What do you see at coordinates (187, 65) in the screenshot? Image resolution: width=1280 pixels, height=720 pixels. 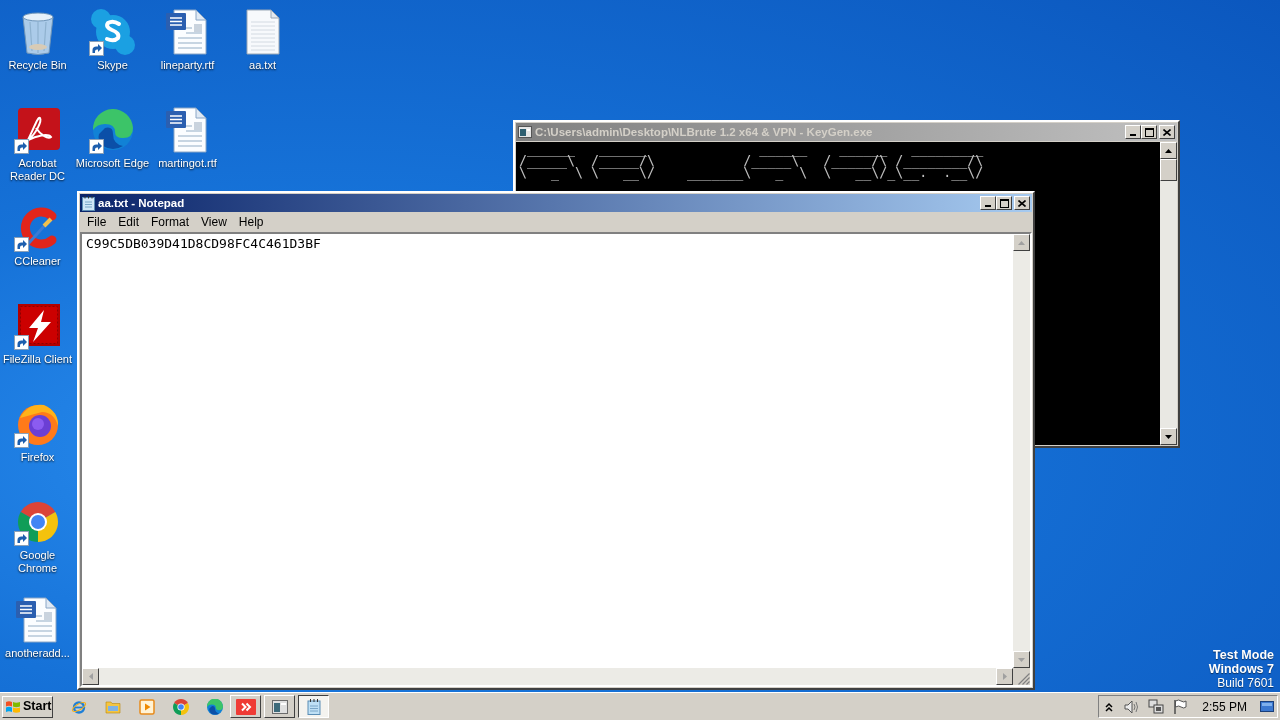 I see `desktop-icon-label: lineparty.rtf` at bounding box center [187, 65].